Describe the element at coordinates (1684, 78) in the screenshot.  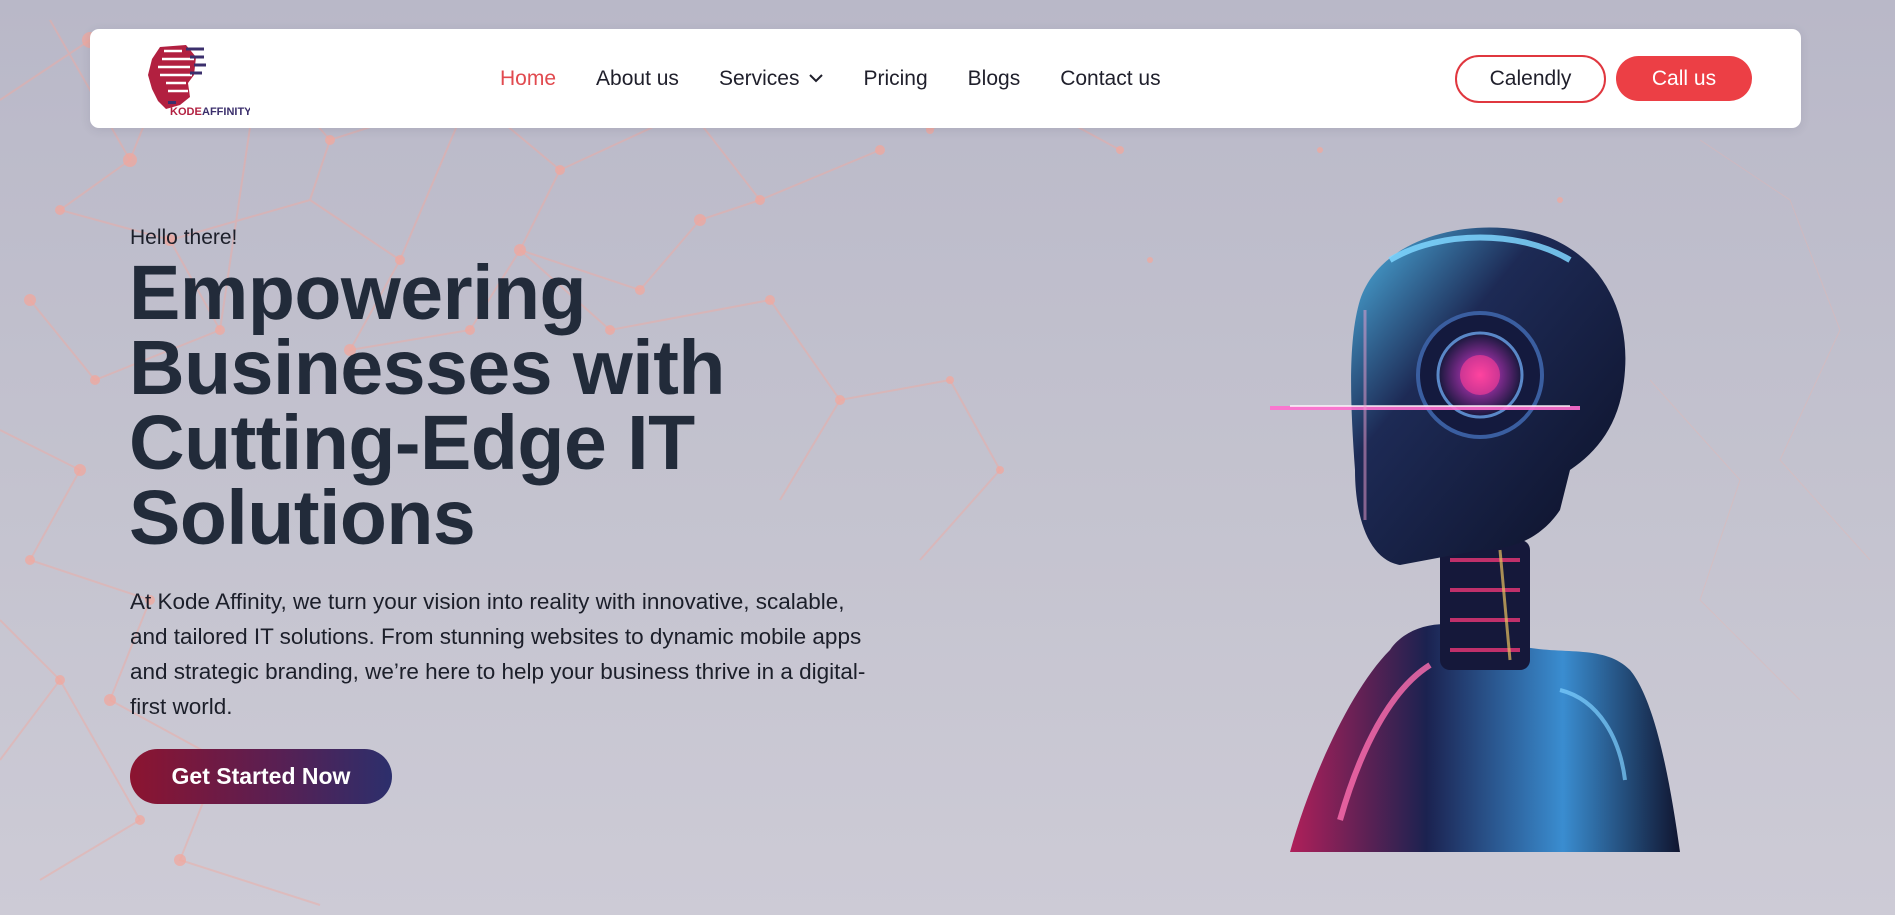
I see `call-us-button: Call us` at that location.